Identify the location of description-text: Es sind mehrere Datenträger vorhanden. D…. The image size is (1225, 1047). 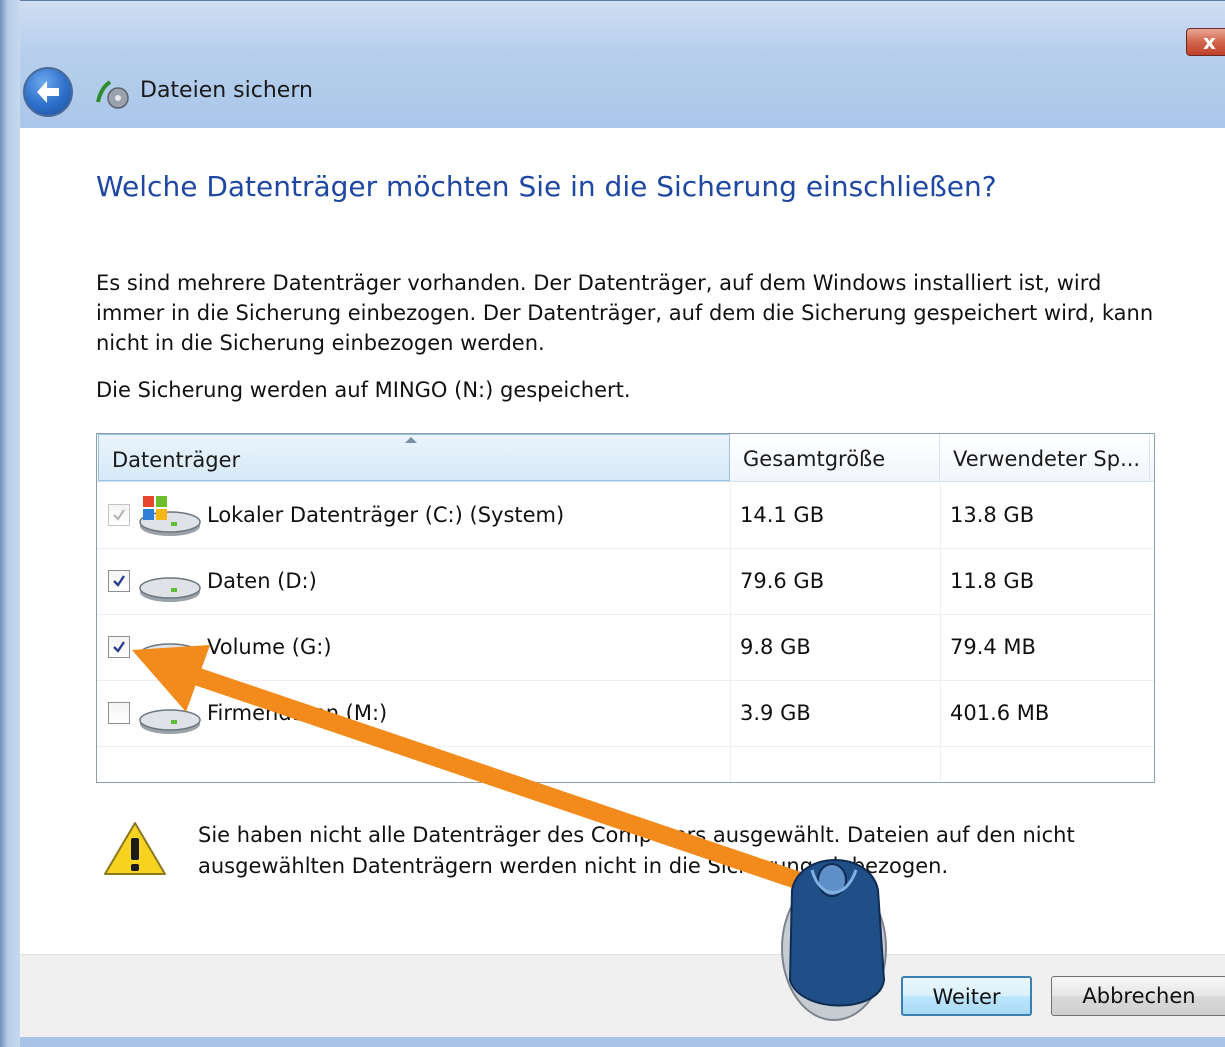
(625, 313).